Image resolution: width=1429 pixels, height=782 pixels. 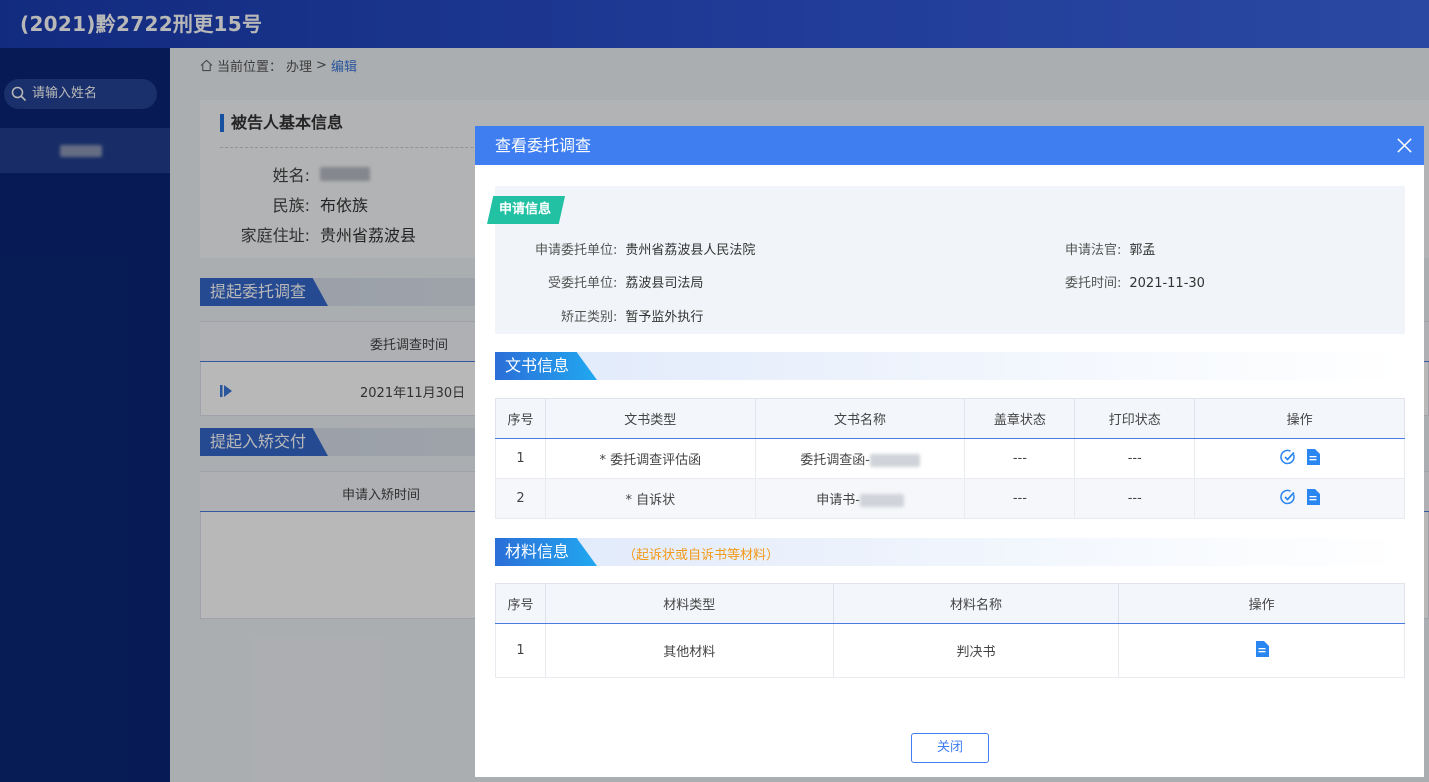 I want to click on materials-table: 序号 材料类型 材料名称 操作 1 其他材料 判决书, so click(x=950, y=630).